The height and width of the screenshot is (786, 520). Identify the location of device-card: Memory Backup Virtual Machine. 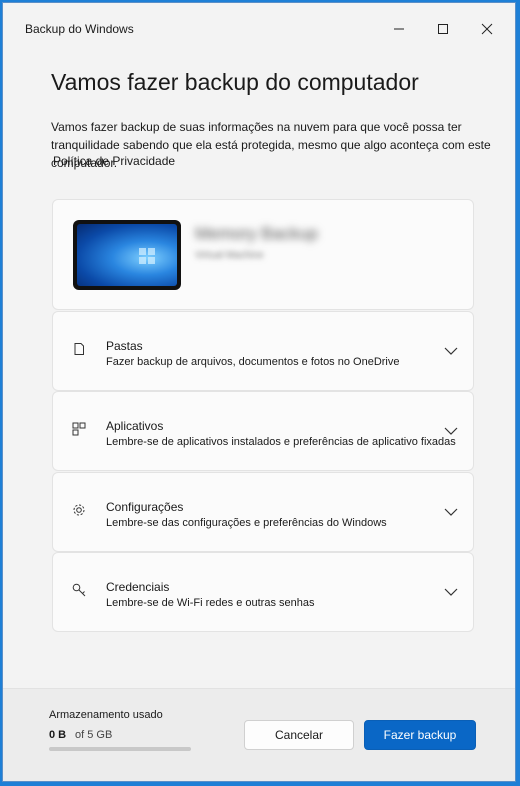
(263, 254).